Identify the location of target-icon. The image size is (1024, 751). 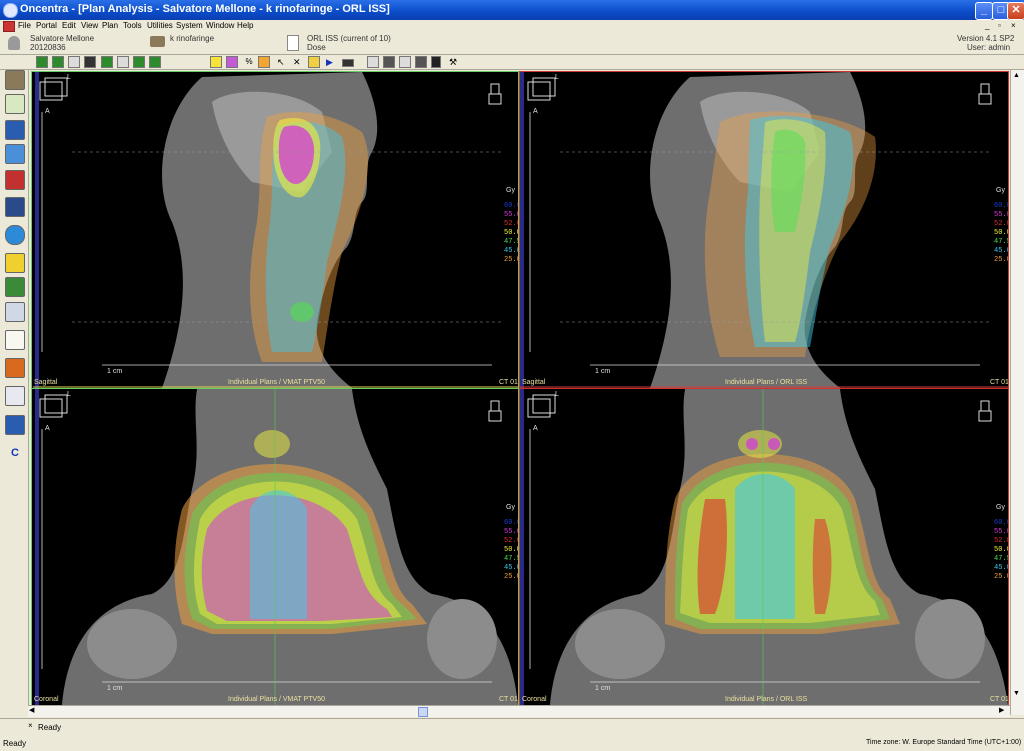
(314, 62).